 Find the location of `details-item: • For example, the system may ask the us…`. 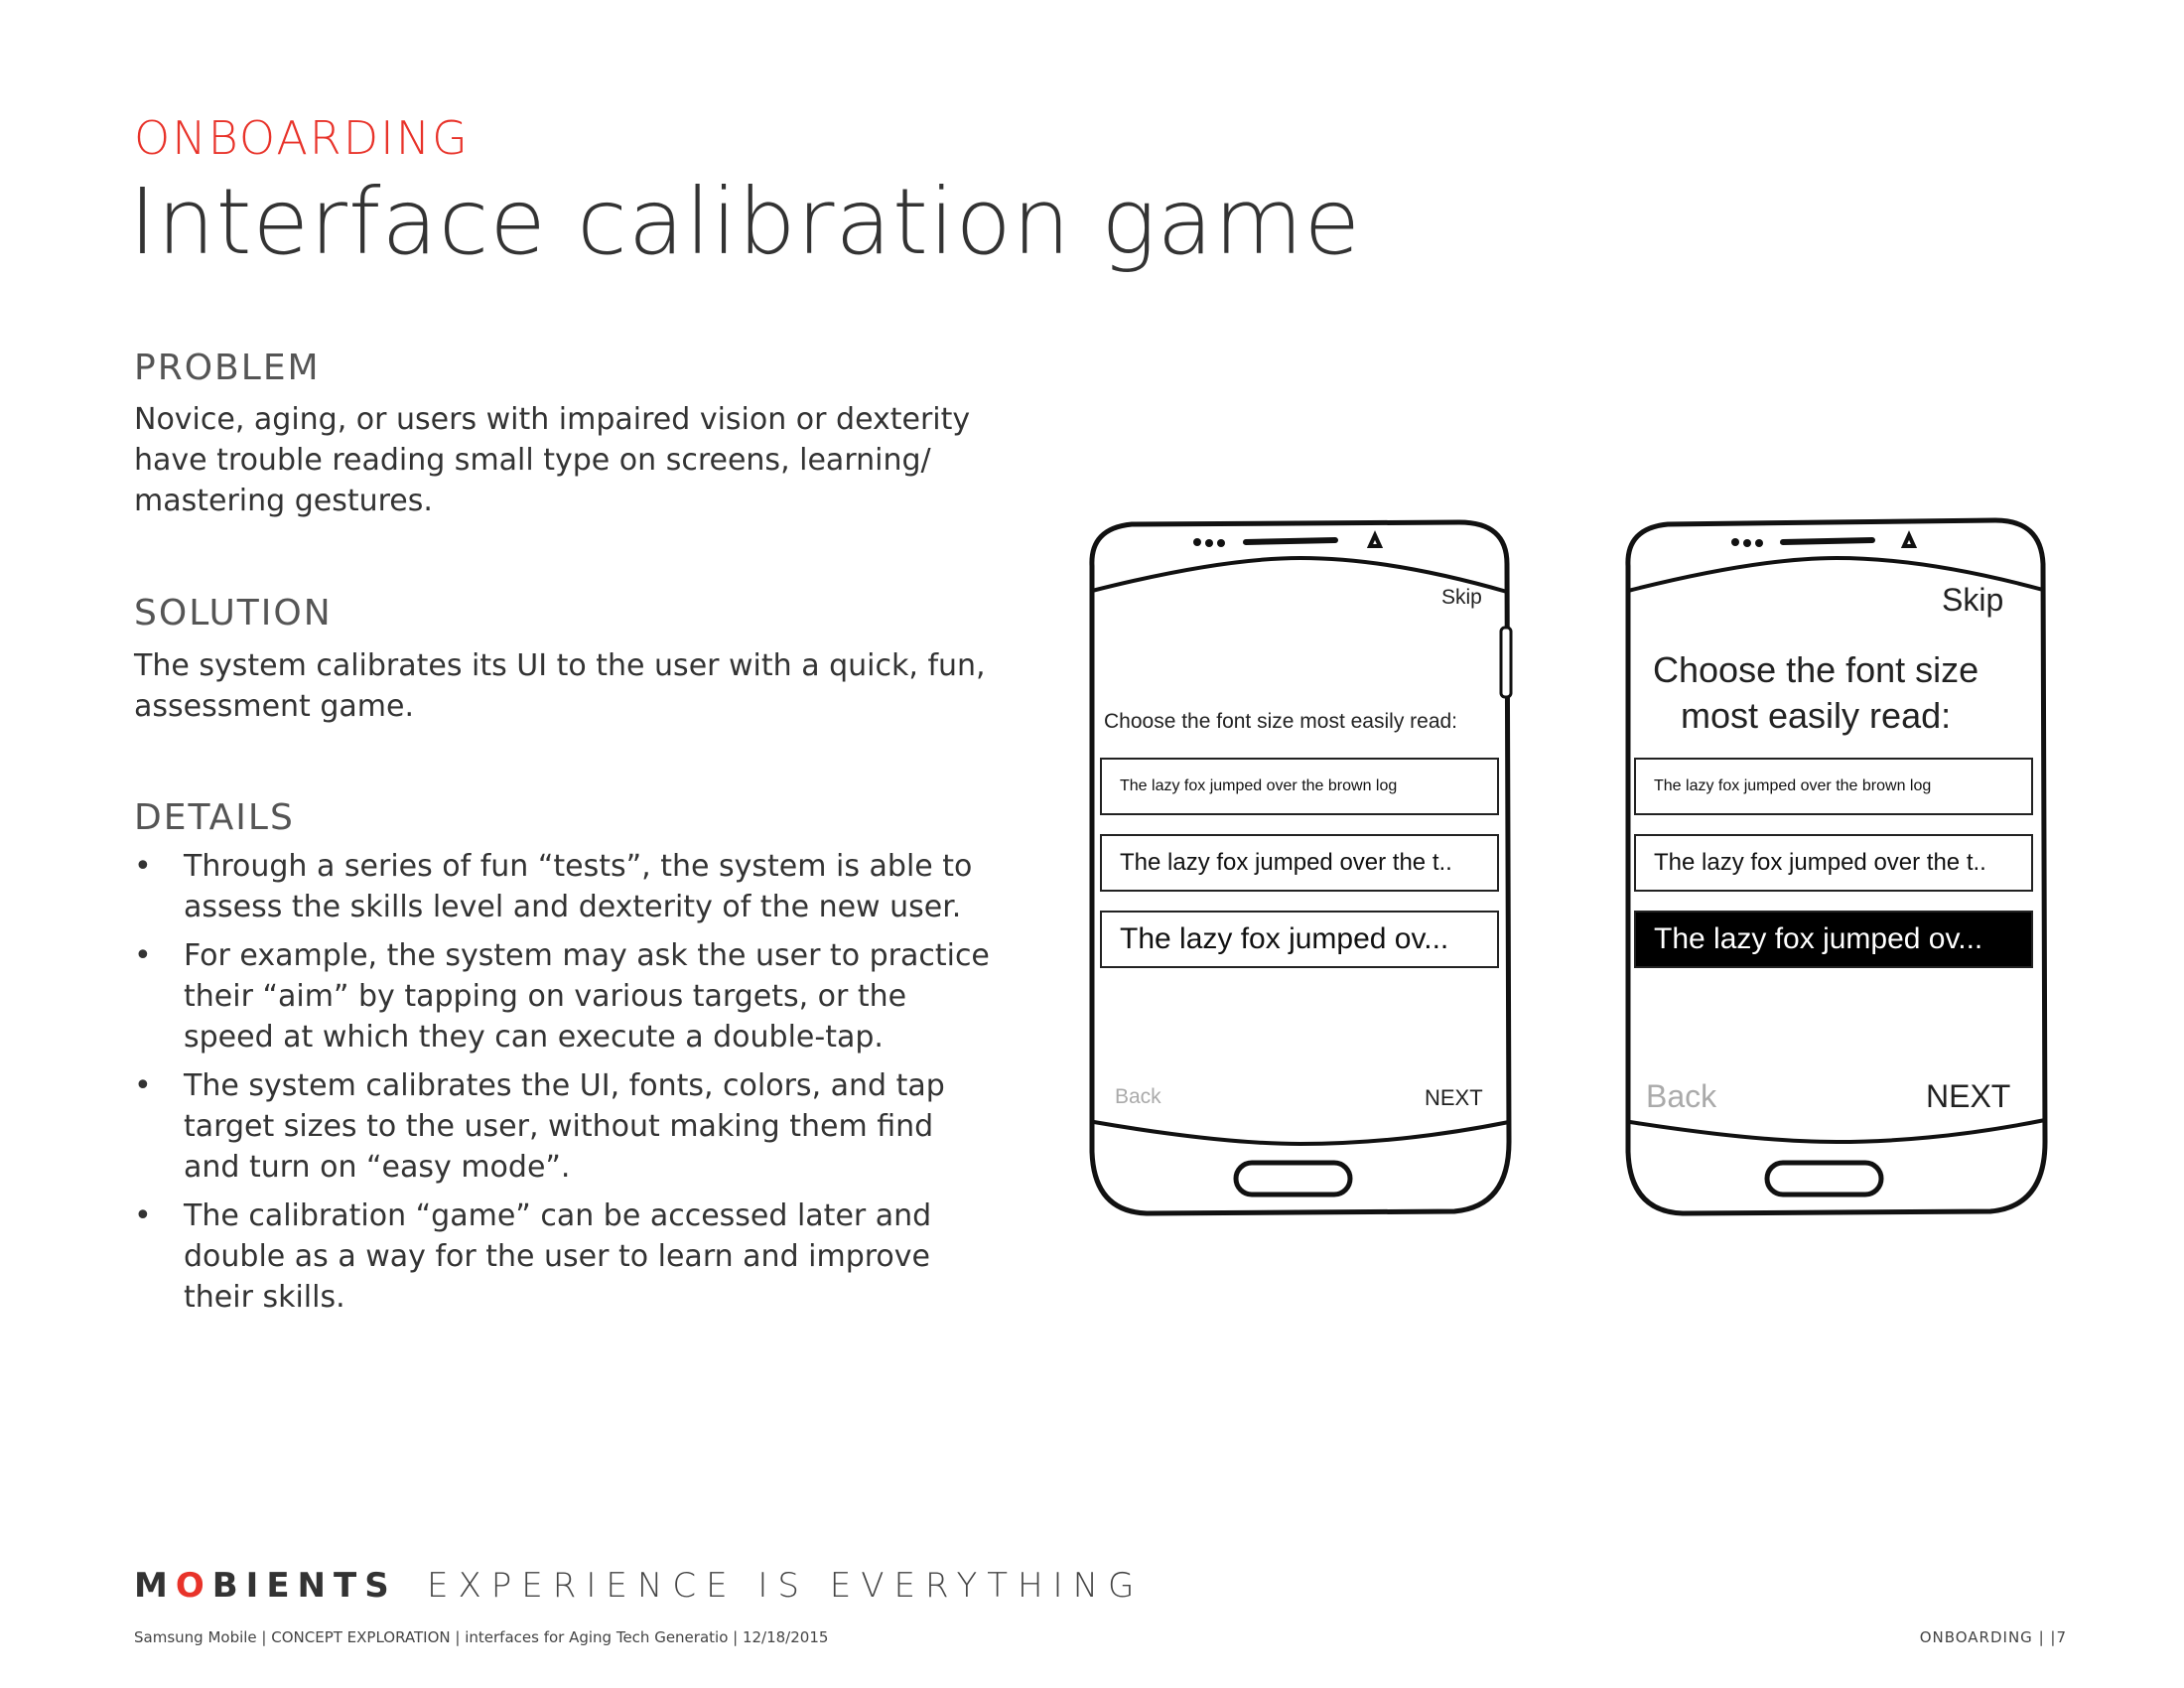

details-item: • For example, the system may ask the us… is located at coordinates (571, 996).